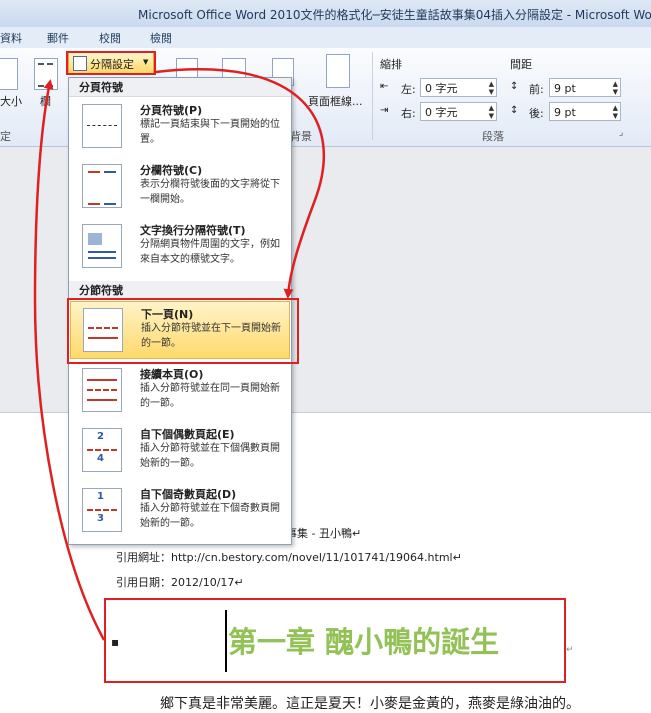  What do you see at coordinates (69, 360) in the screenshot?
I see `arrow-to-breaks-button` at bounding box center [69, 360].